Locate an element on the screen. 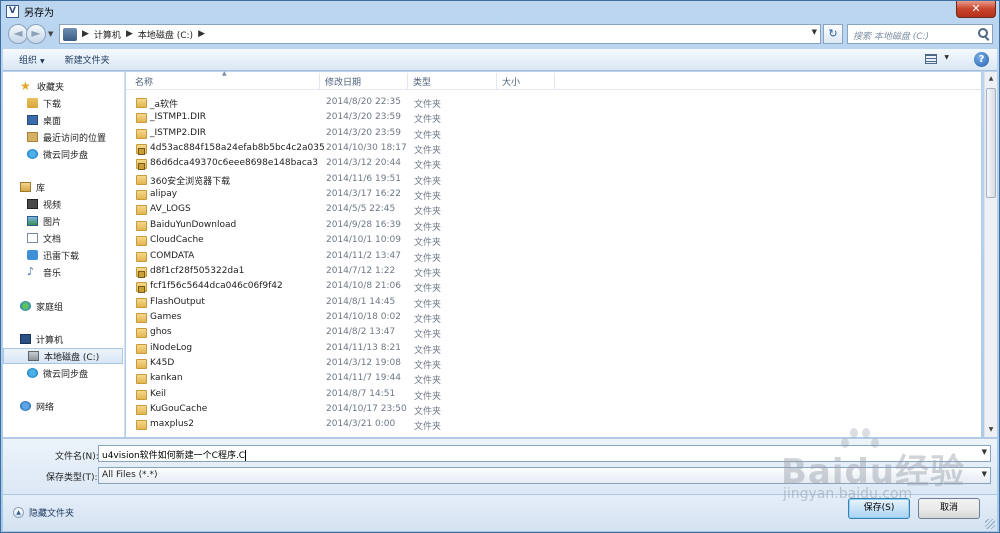 The image size is (1000, 533). file-row: maxplus2 2014/3/21 0:00 文件夹 is located at coordinates (553, 425).